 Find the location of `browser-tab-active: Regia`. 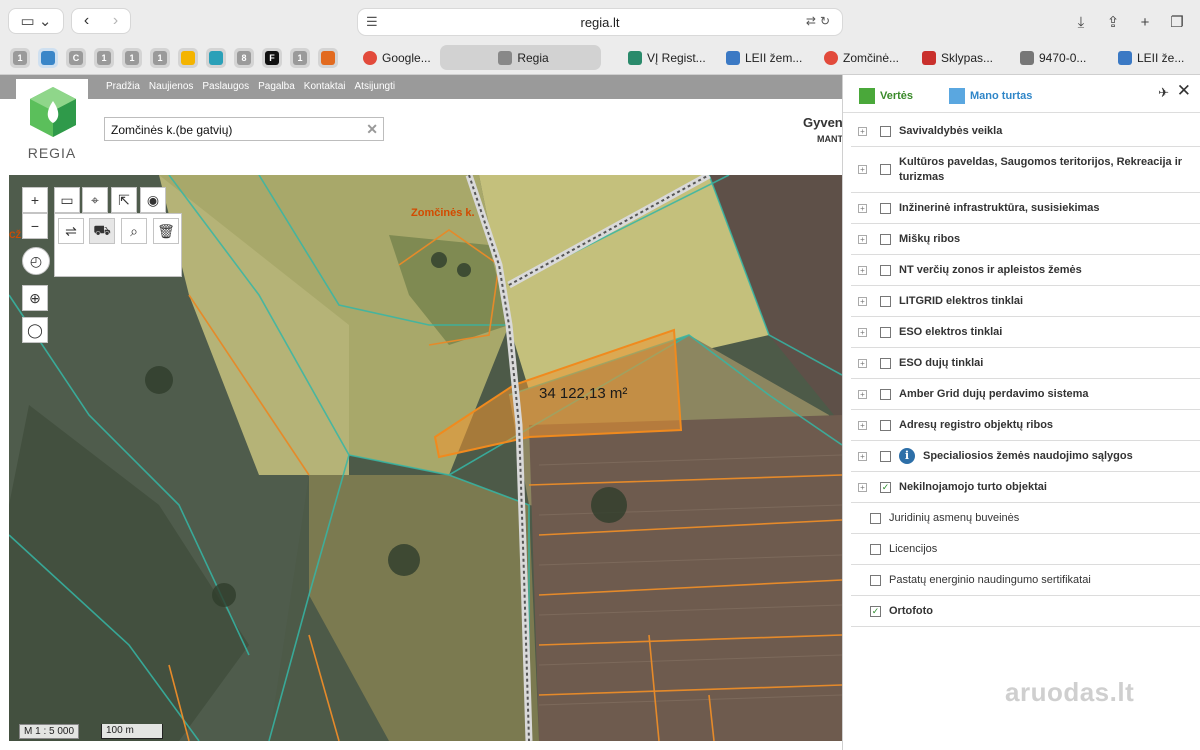

browser-tab-active: Regia is located at coordinates (520, 57).